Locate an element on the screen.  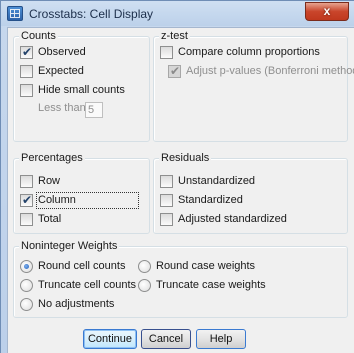
close-button: x is located at coordinates (327, 11).